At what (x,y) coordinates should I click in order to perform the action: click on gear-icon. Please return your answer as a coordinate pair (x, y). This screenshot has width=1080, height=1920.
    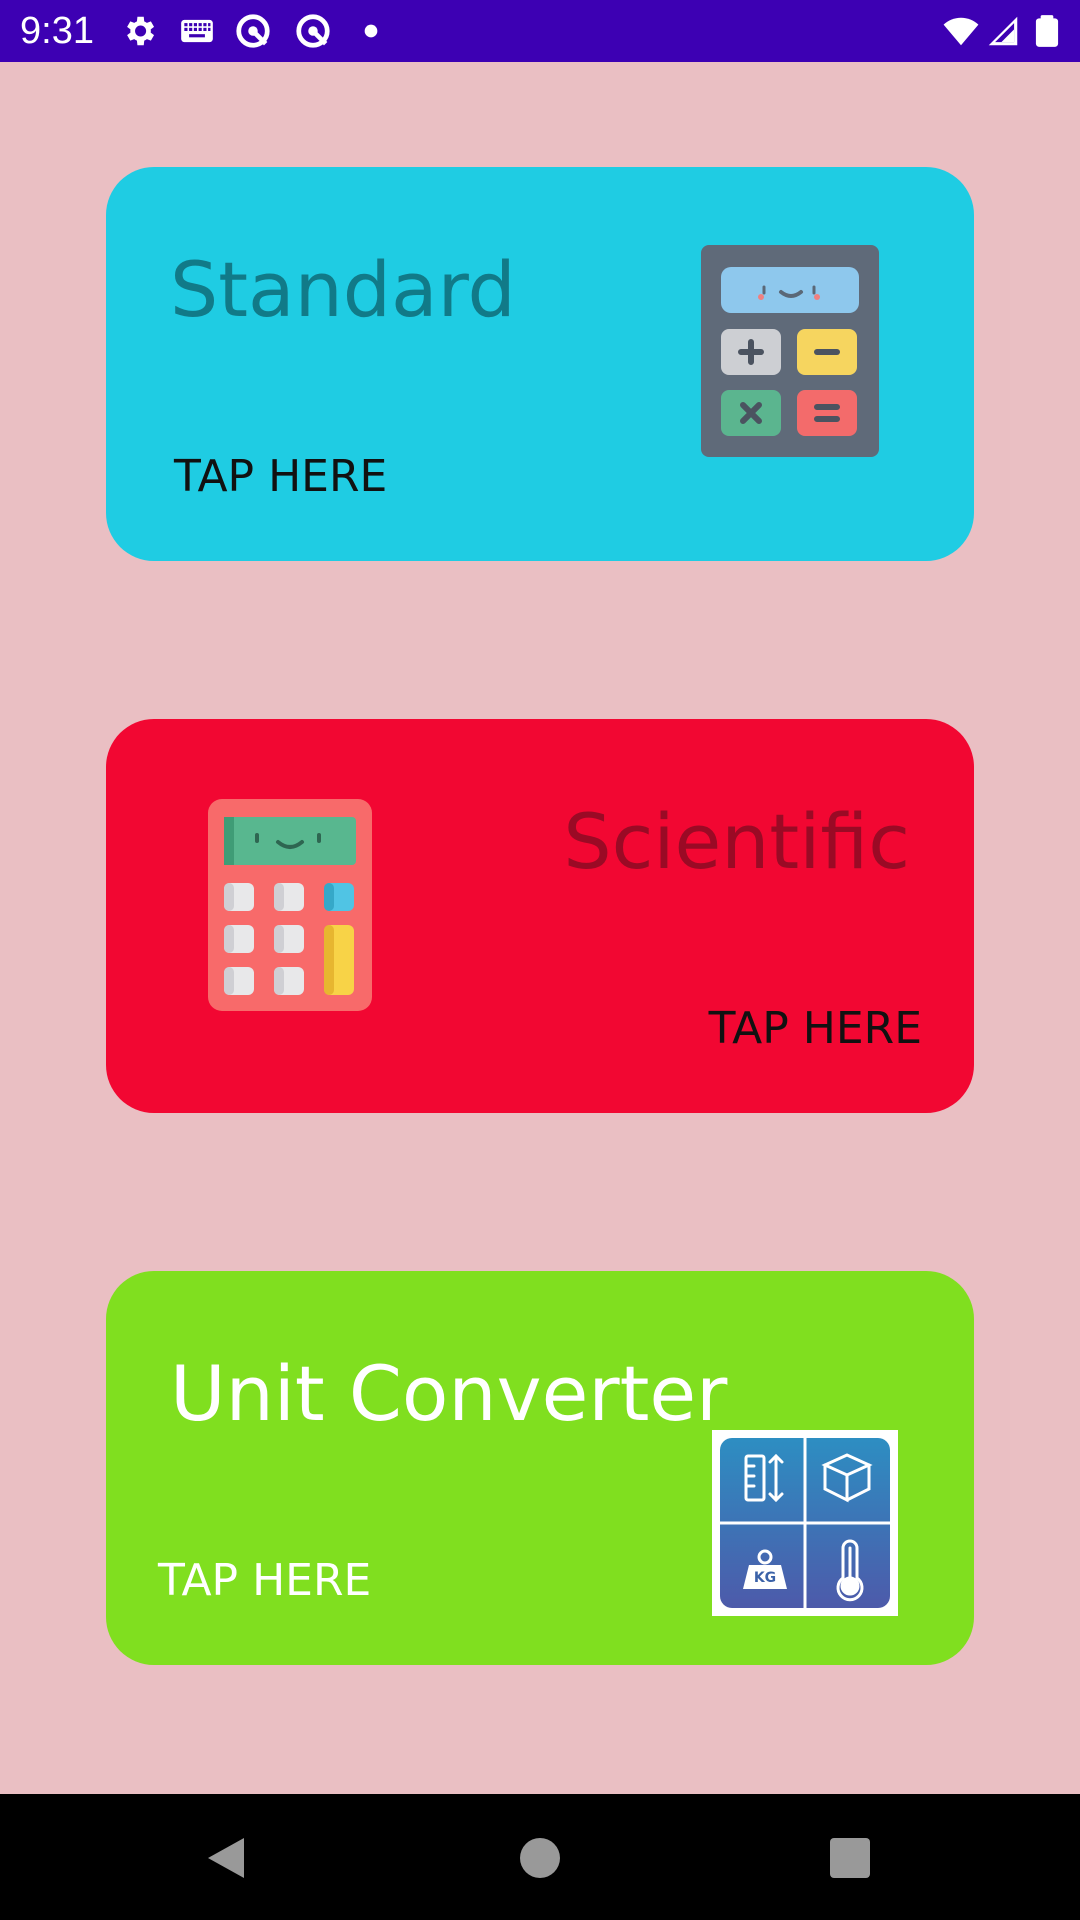
    Looking at the image, I should click on (139, 31).